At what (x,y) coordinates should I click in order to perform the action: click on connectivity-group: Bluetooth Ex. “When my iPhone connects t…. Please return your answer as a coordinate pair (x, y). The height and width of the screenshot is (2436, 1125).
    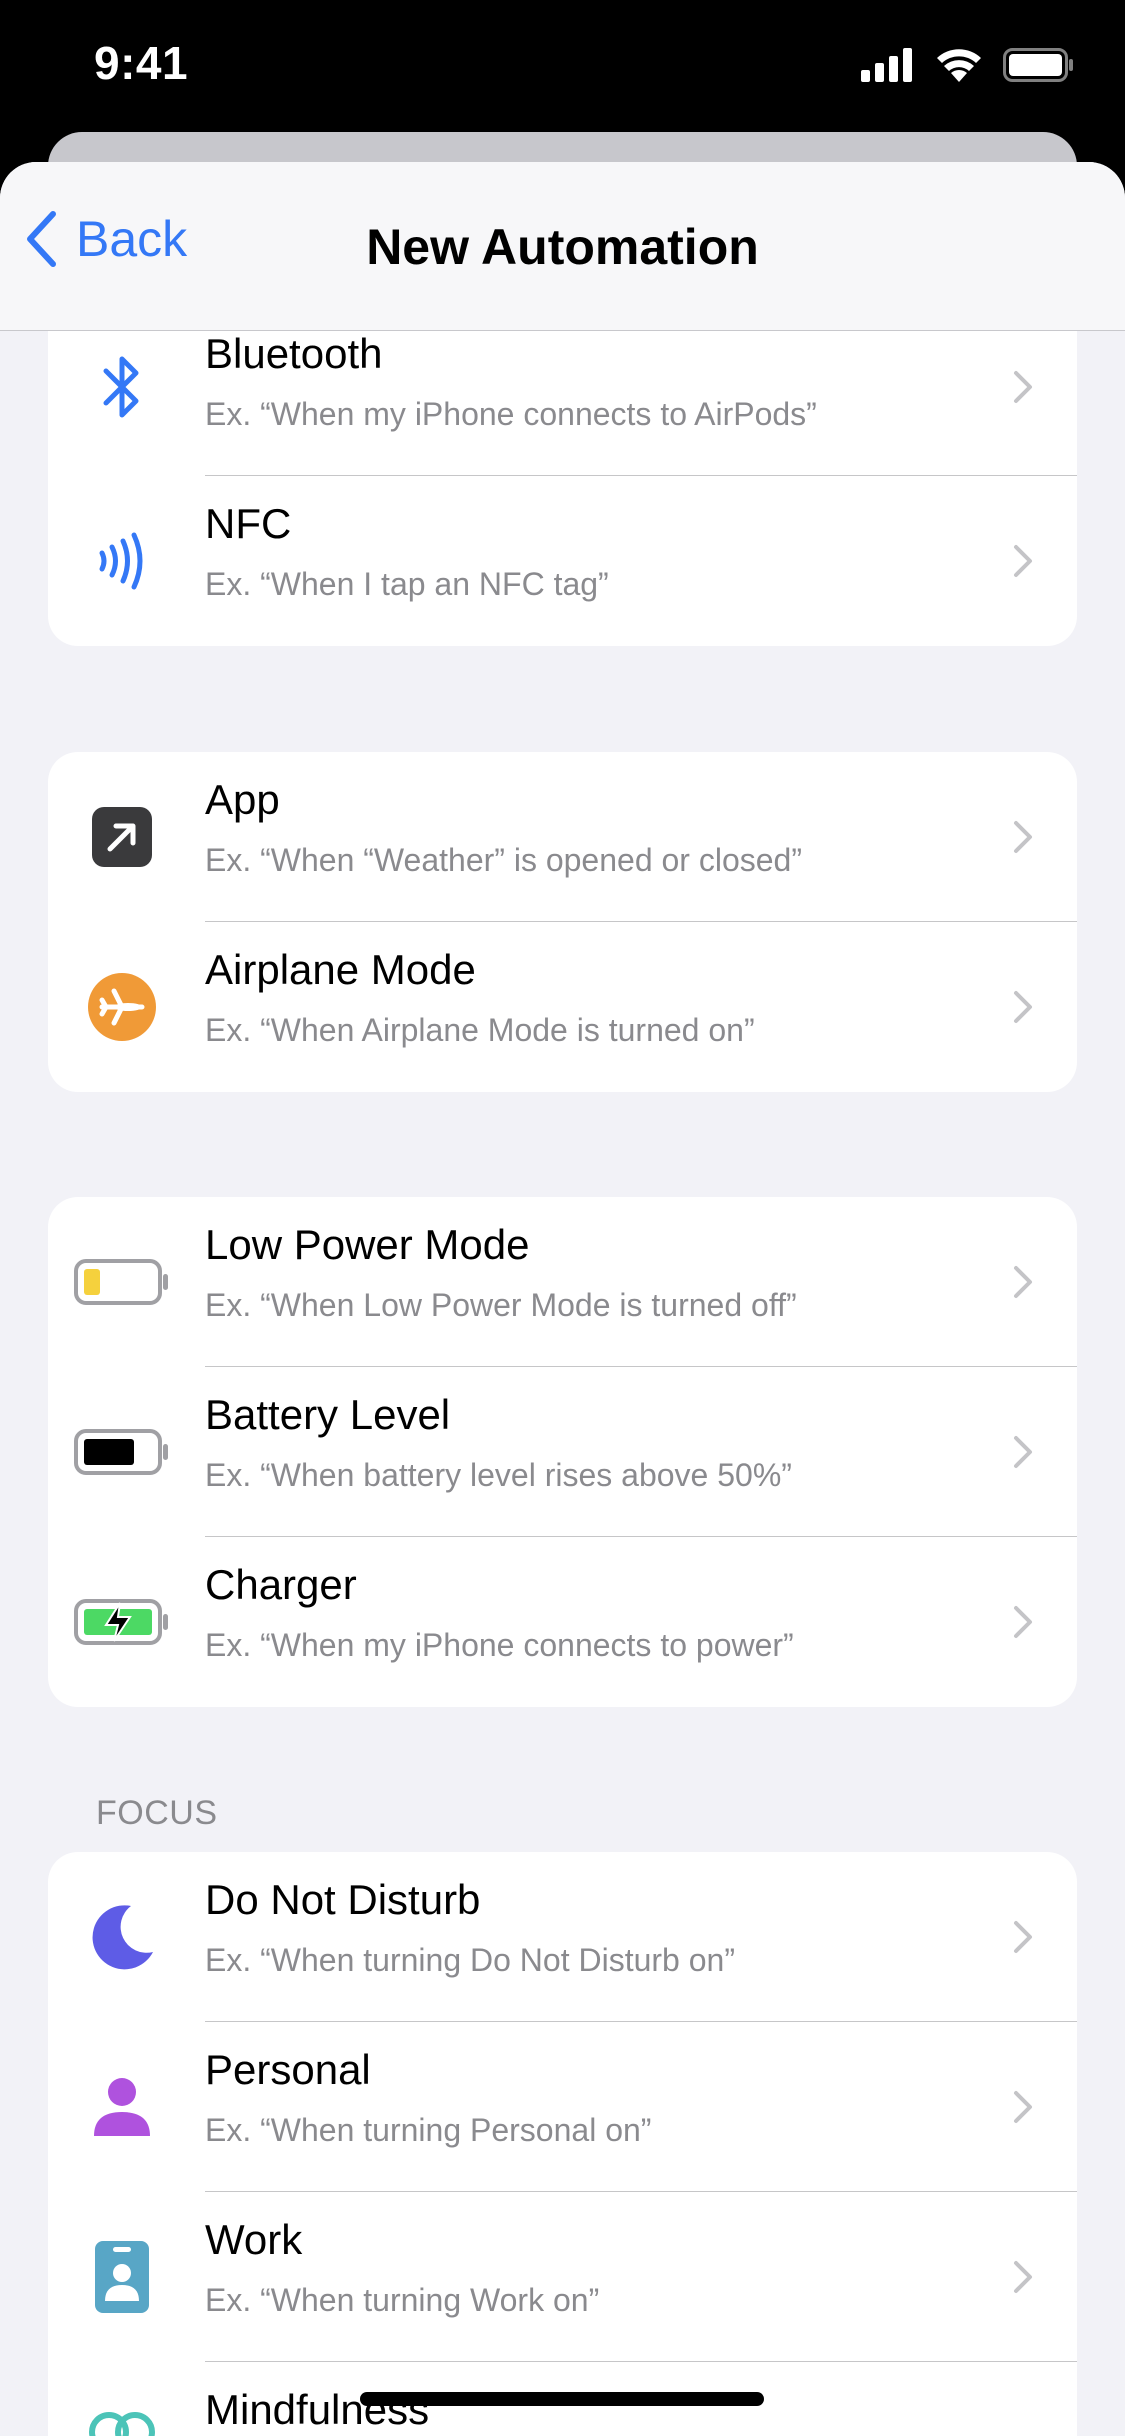
    Looking at the image, I should click on (562, 472).